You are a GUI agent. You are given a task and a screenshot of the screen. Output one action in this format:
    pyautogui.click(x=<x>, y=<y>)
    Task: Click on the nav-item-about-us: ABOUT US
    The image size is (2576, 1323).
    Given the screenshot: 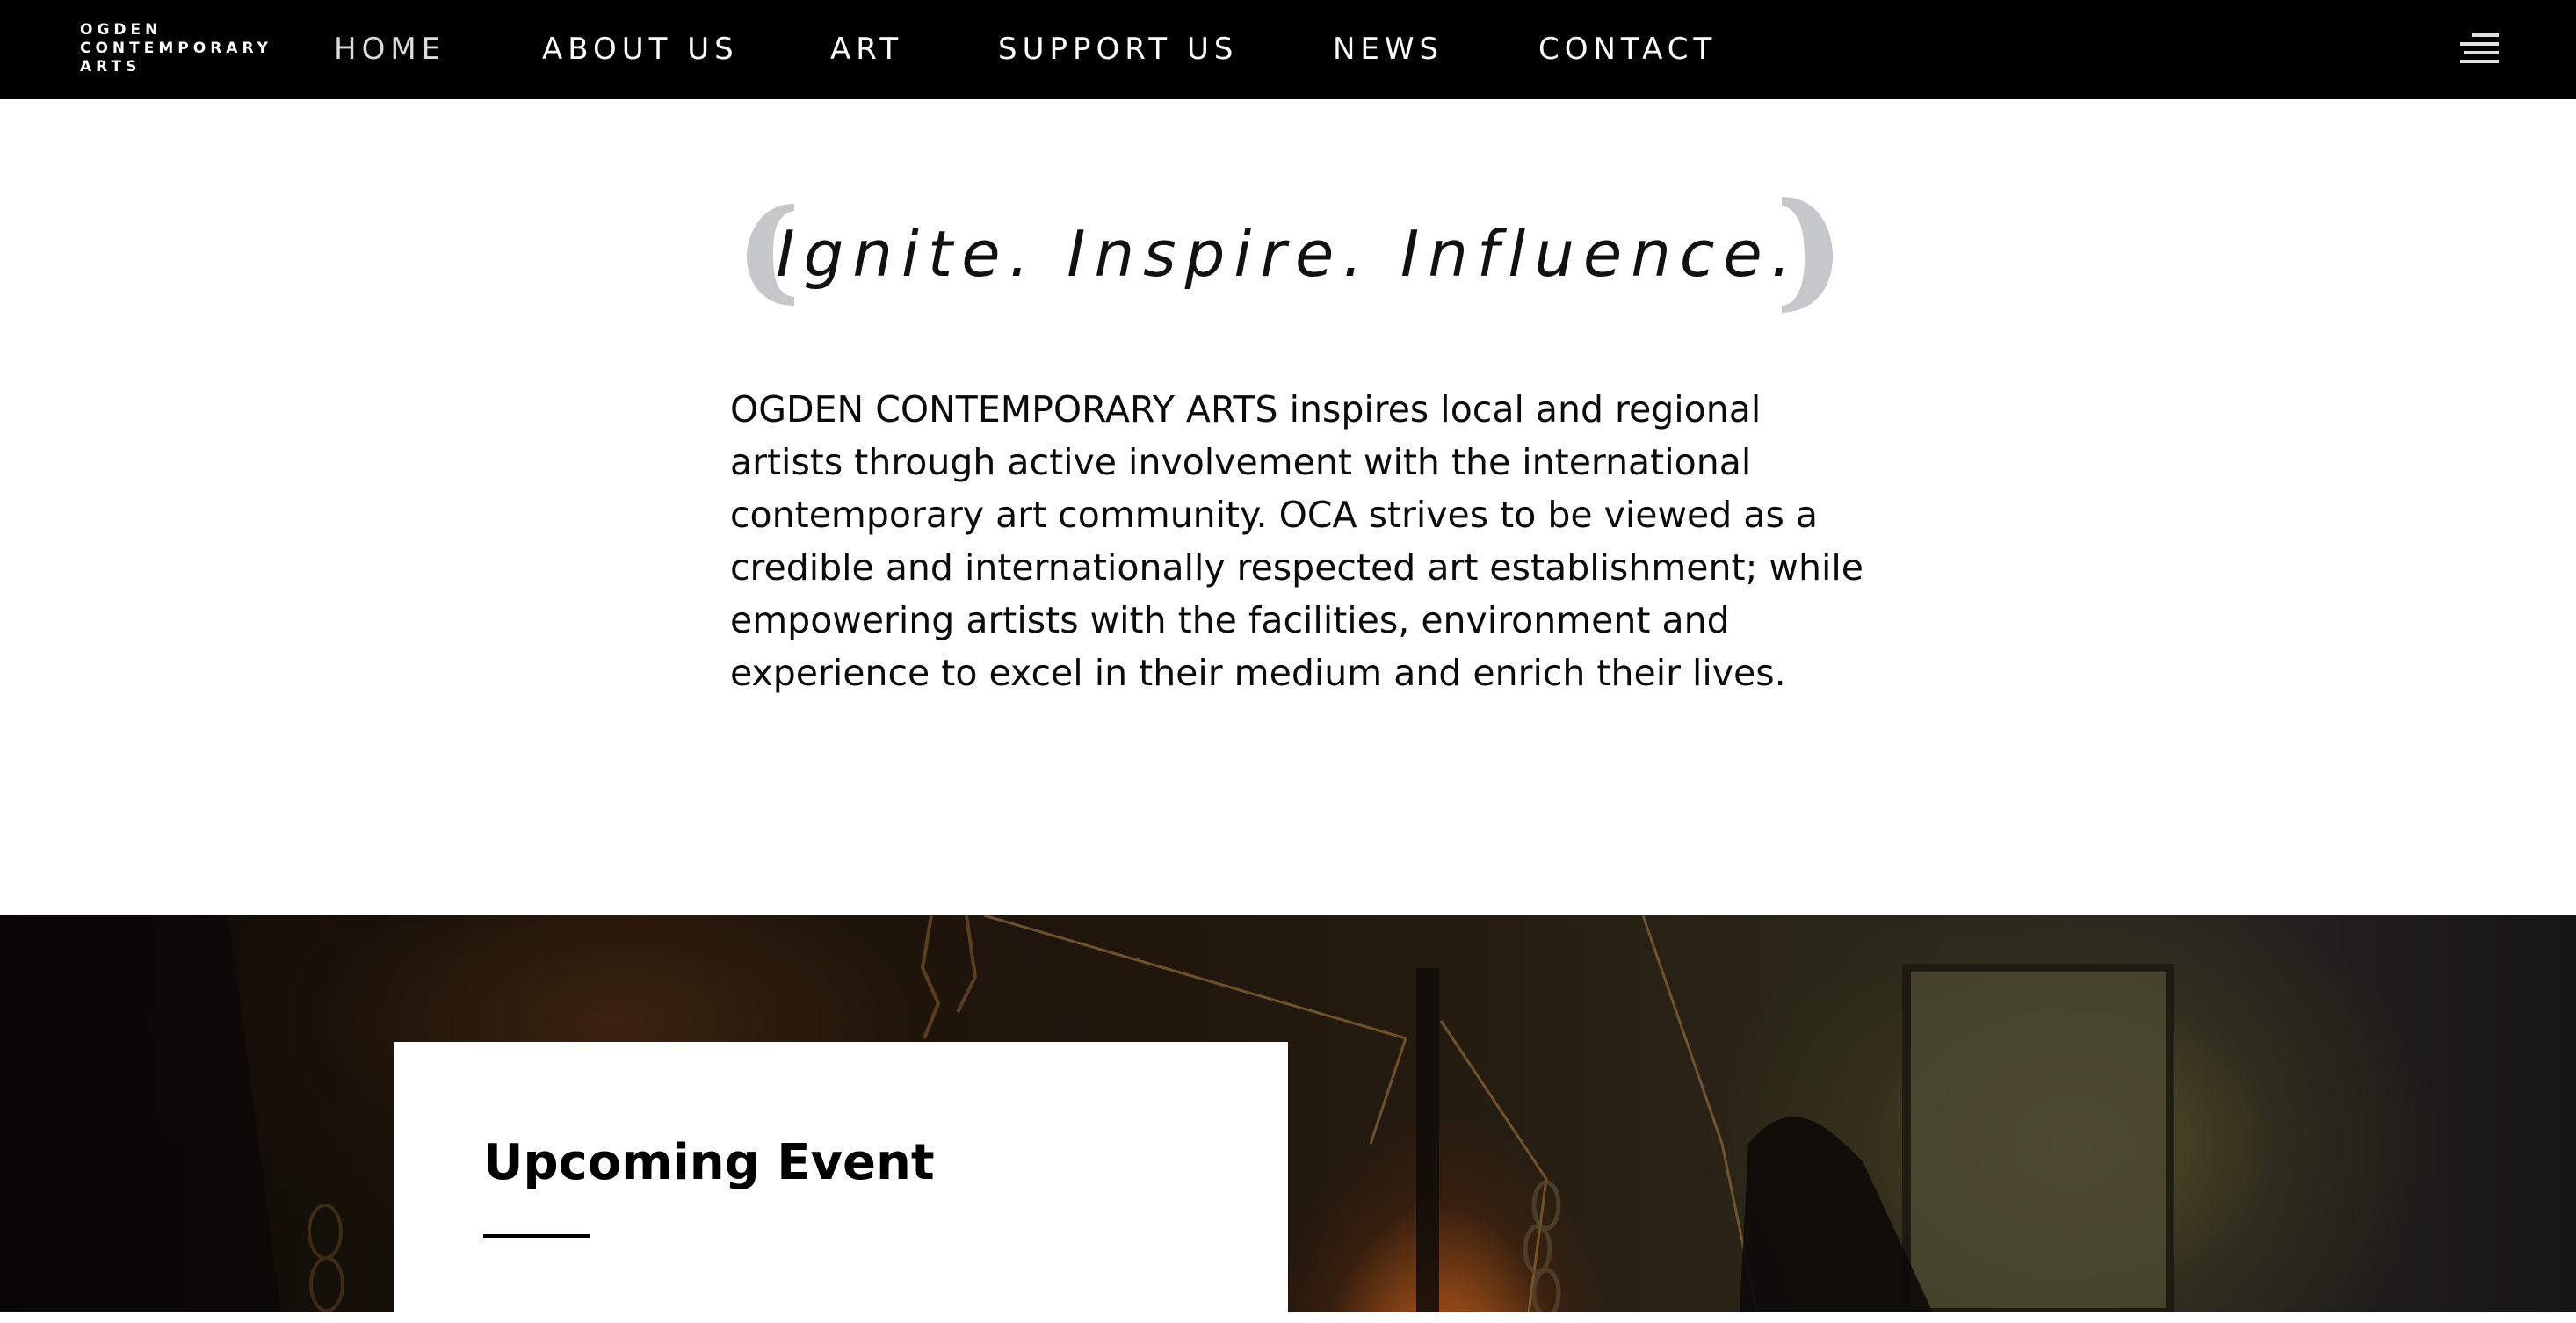 What is the action you would take?
    pyautogui.click(x=640, y=50)
    